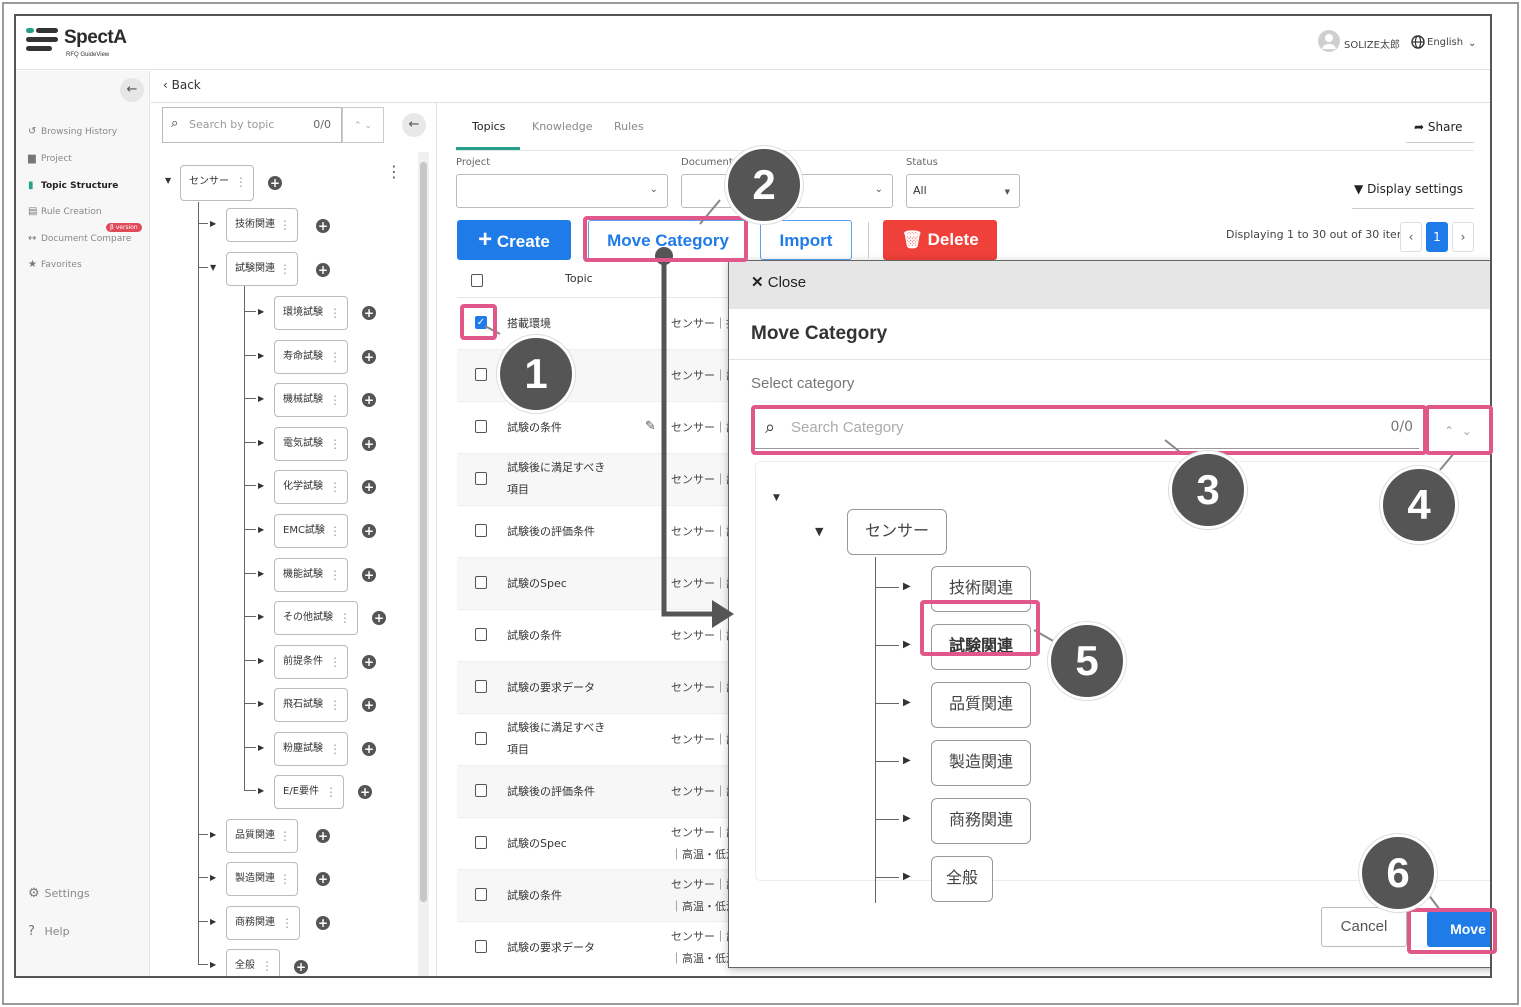 This screenshot has width=1521, height=1007. Describe the element at coordinates (1208, 490) in the screenshot. I see `step-badge-3: 3` at that location.